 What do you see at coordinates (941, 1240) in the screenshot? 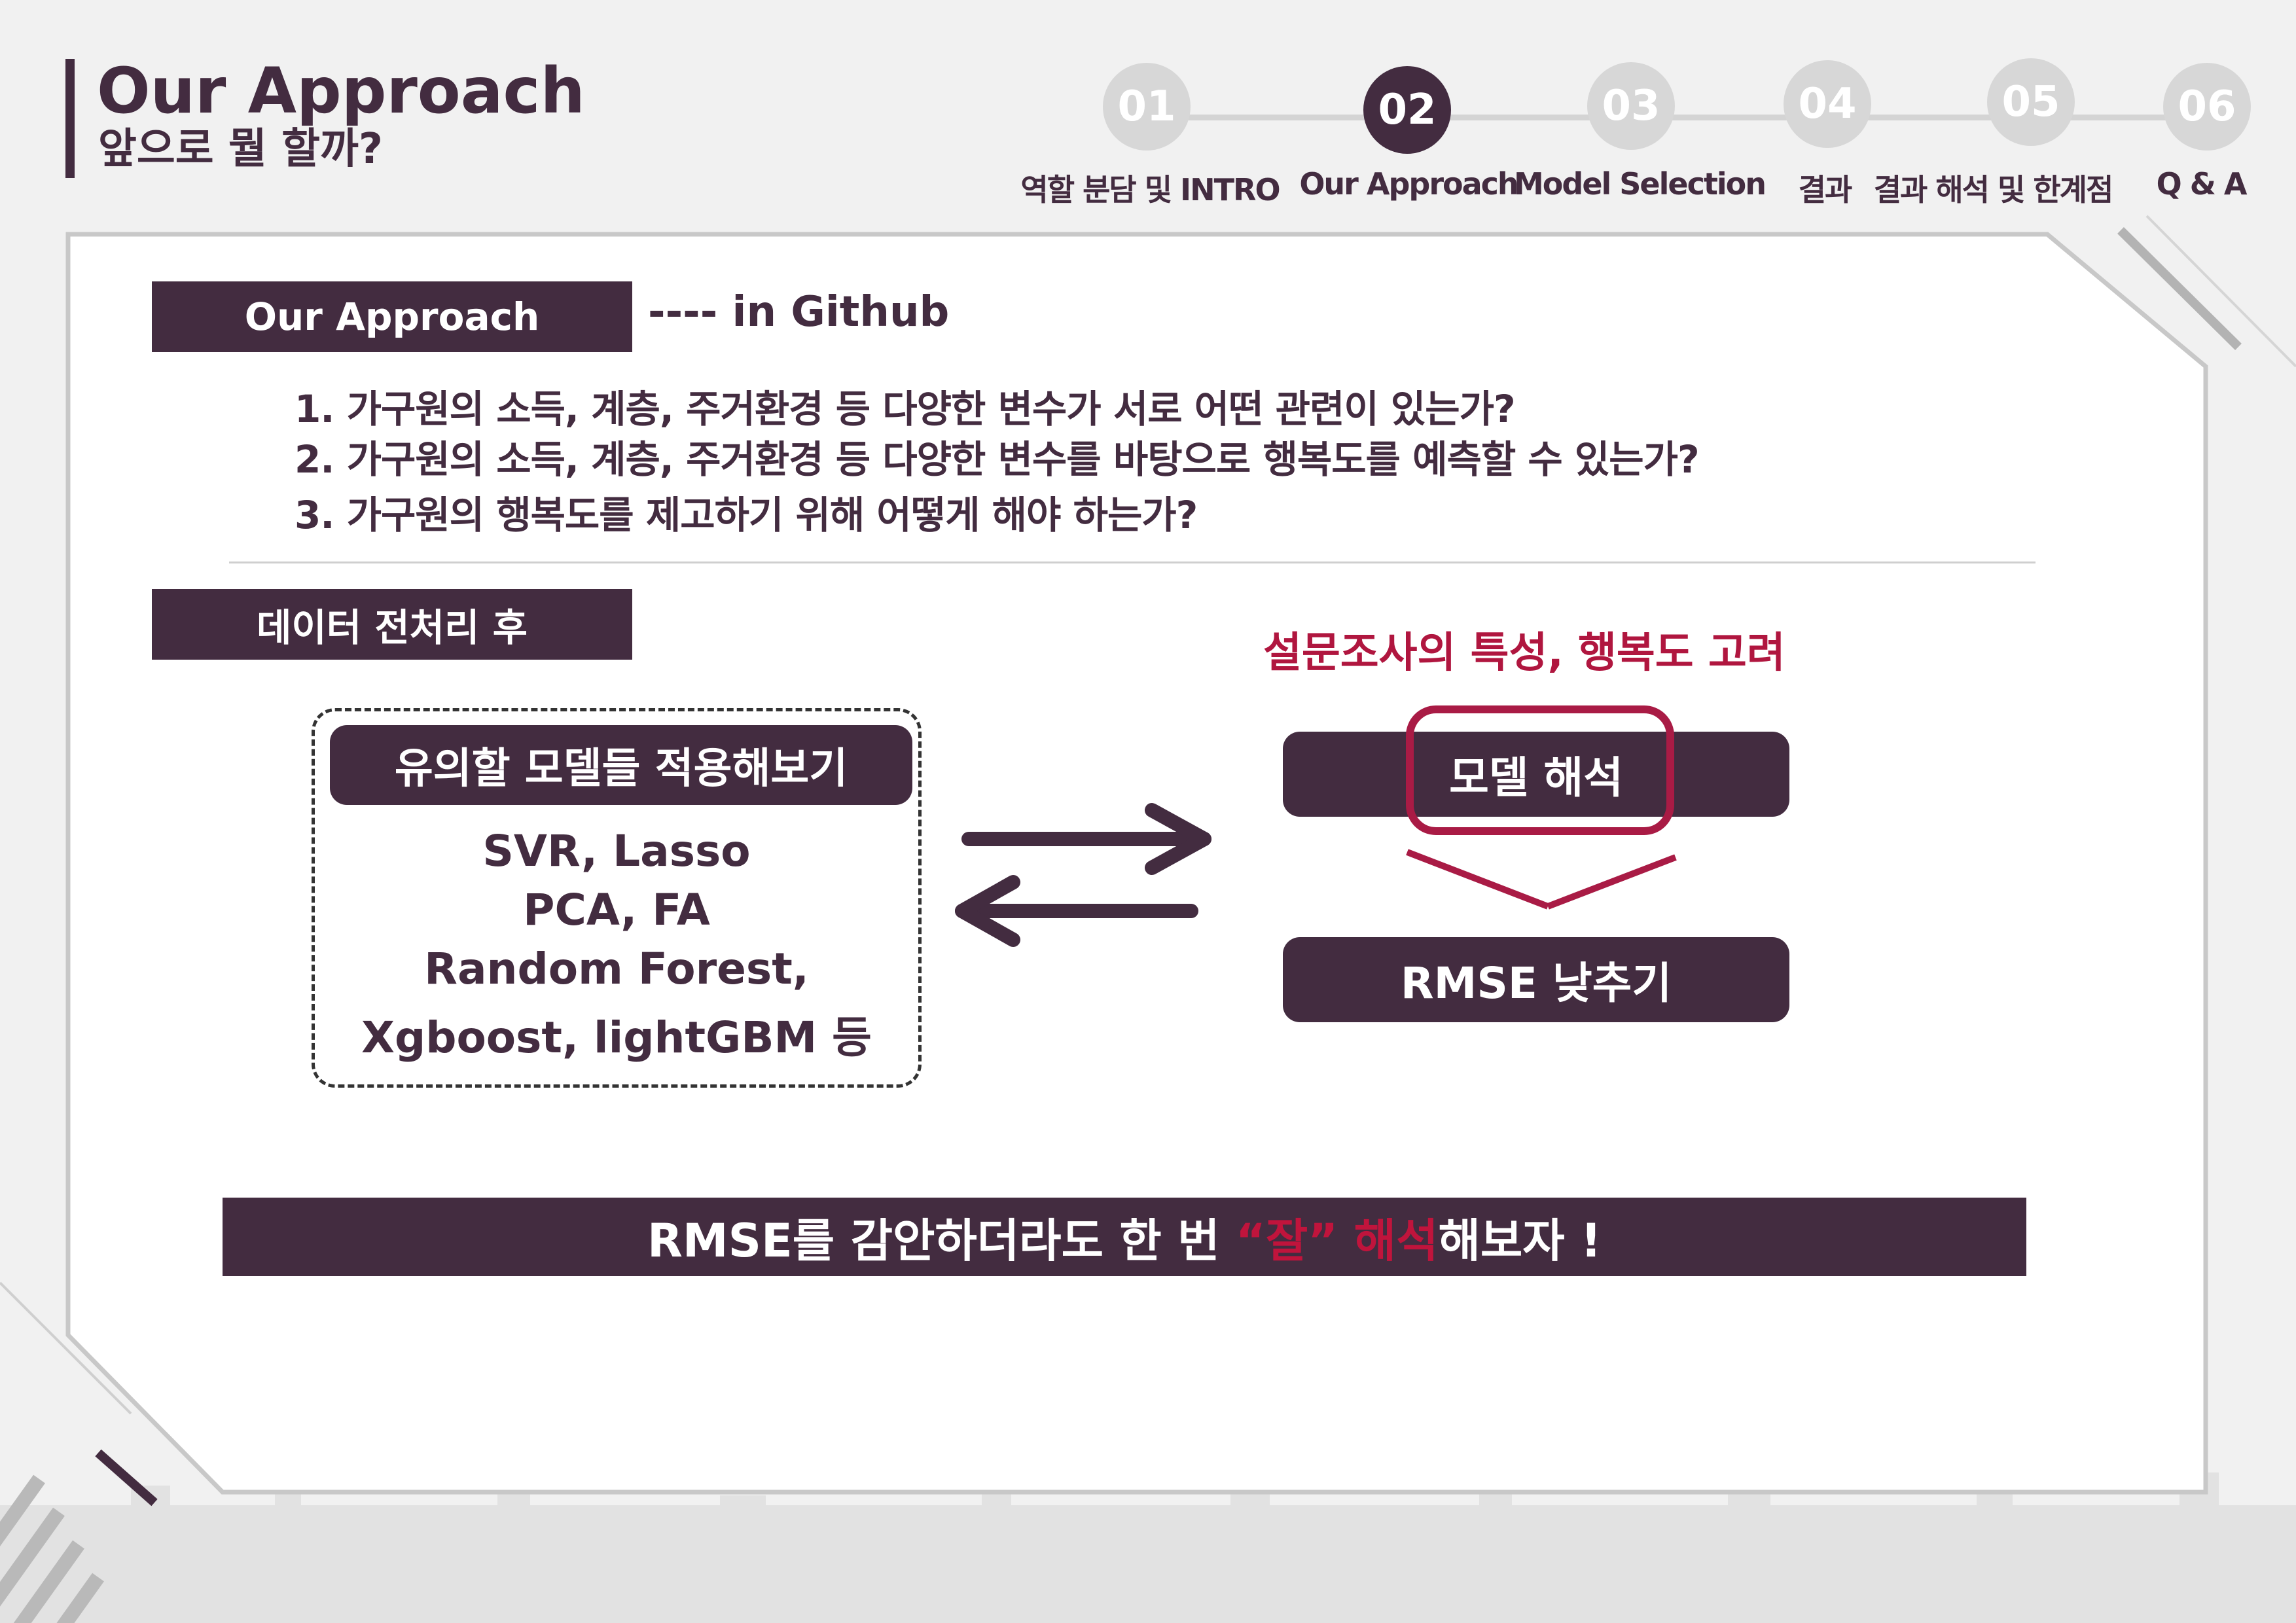
I see `banner-prefix: RMSE를 감안하더라도 한 번` at bounding box center [941, 1240].